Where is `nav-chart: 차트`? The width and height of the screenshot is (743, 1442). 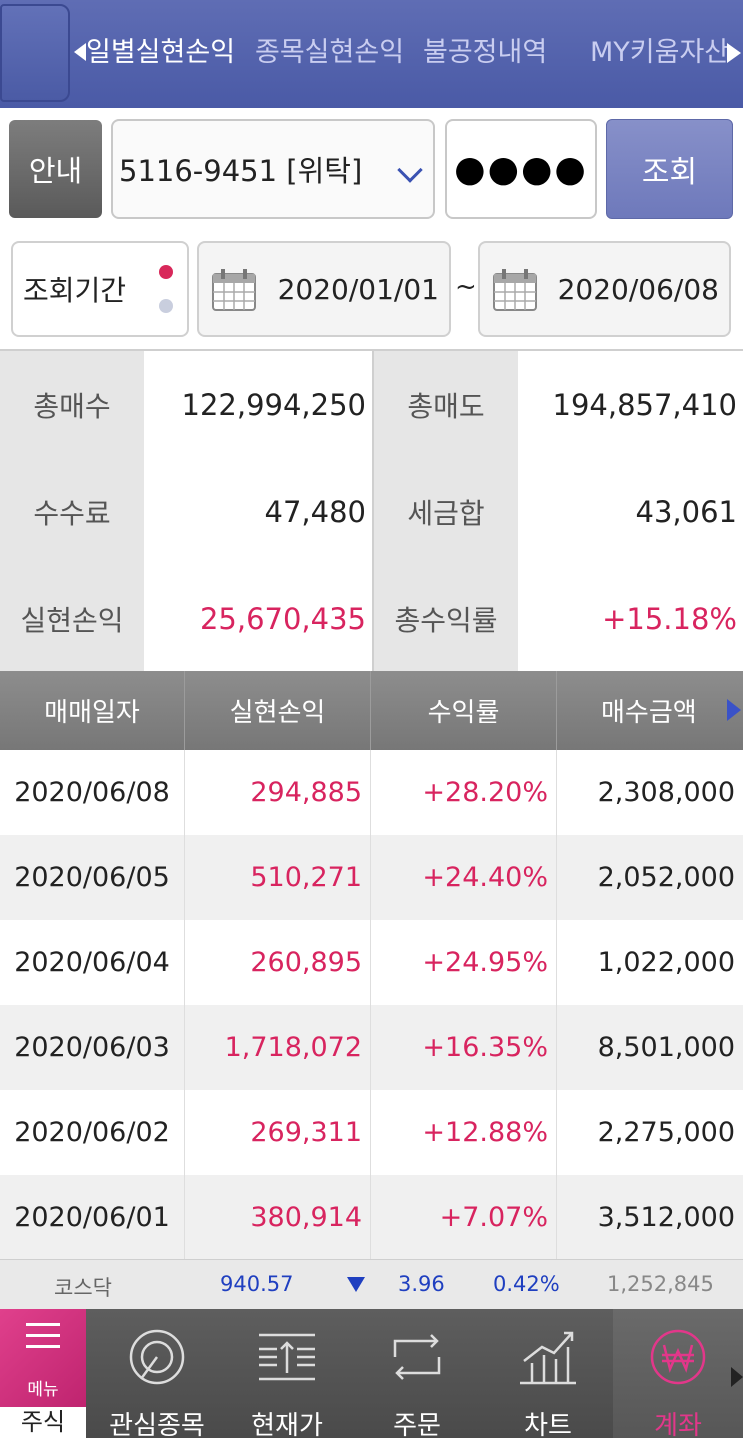 nav-chart: 차트 is located at coordinates (548, 1375).